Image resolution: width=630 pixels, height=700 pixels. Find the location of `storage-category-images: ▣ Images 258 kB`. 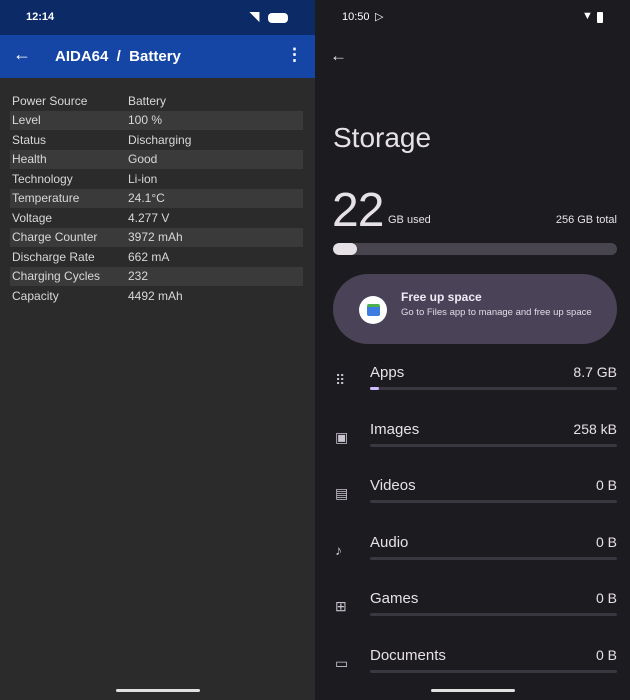

storage-category-images: ▣ Images 258 kB is located at coordinates (472, 446).